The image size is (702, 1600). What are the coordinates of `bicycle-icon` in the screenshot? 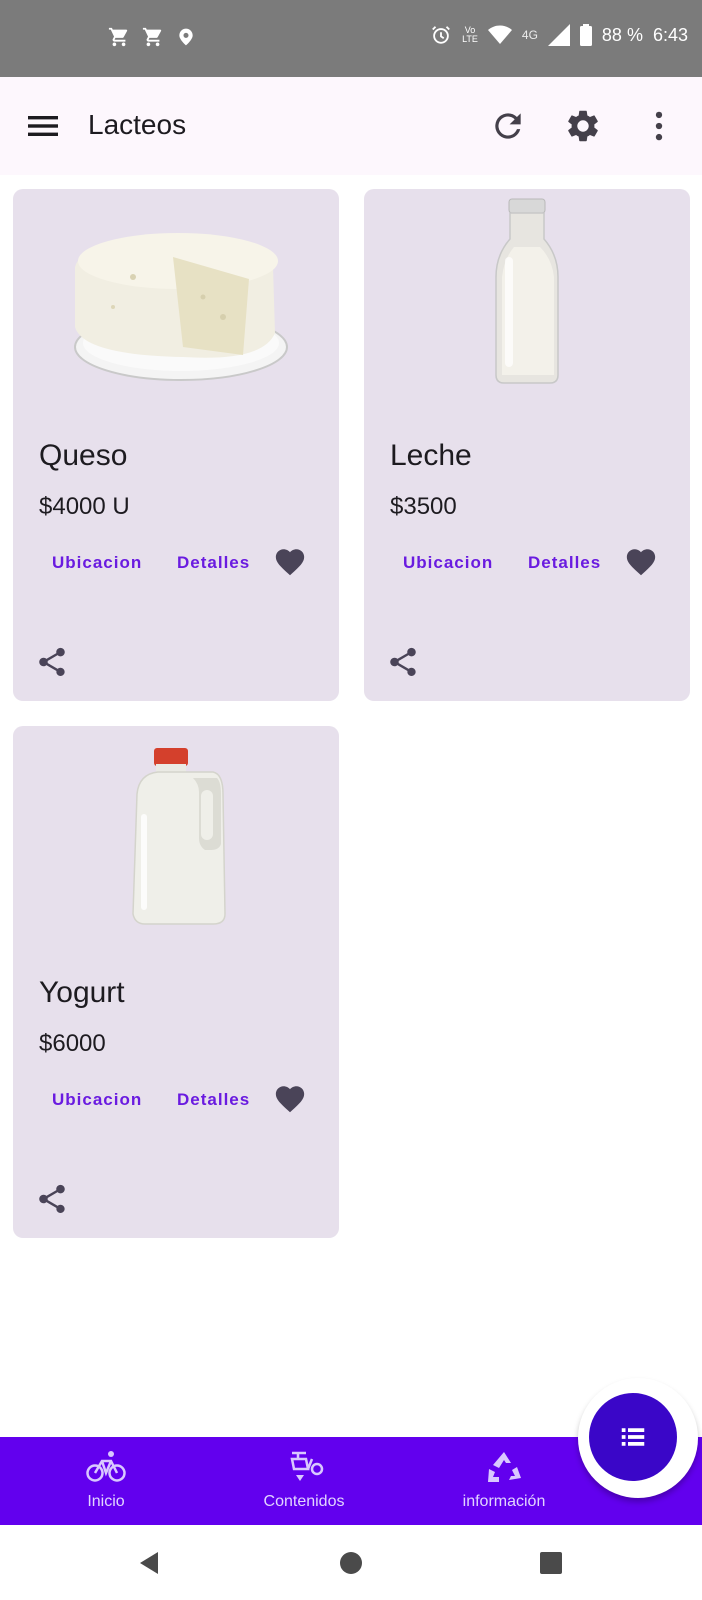 It's located at (106, 1466).